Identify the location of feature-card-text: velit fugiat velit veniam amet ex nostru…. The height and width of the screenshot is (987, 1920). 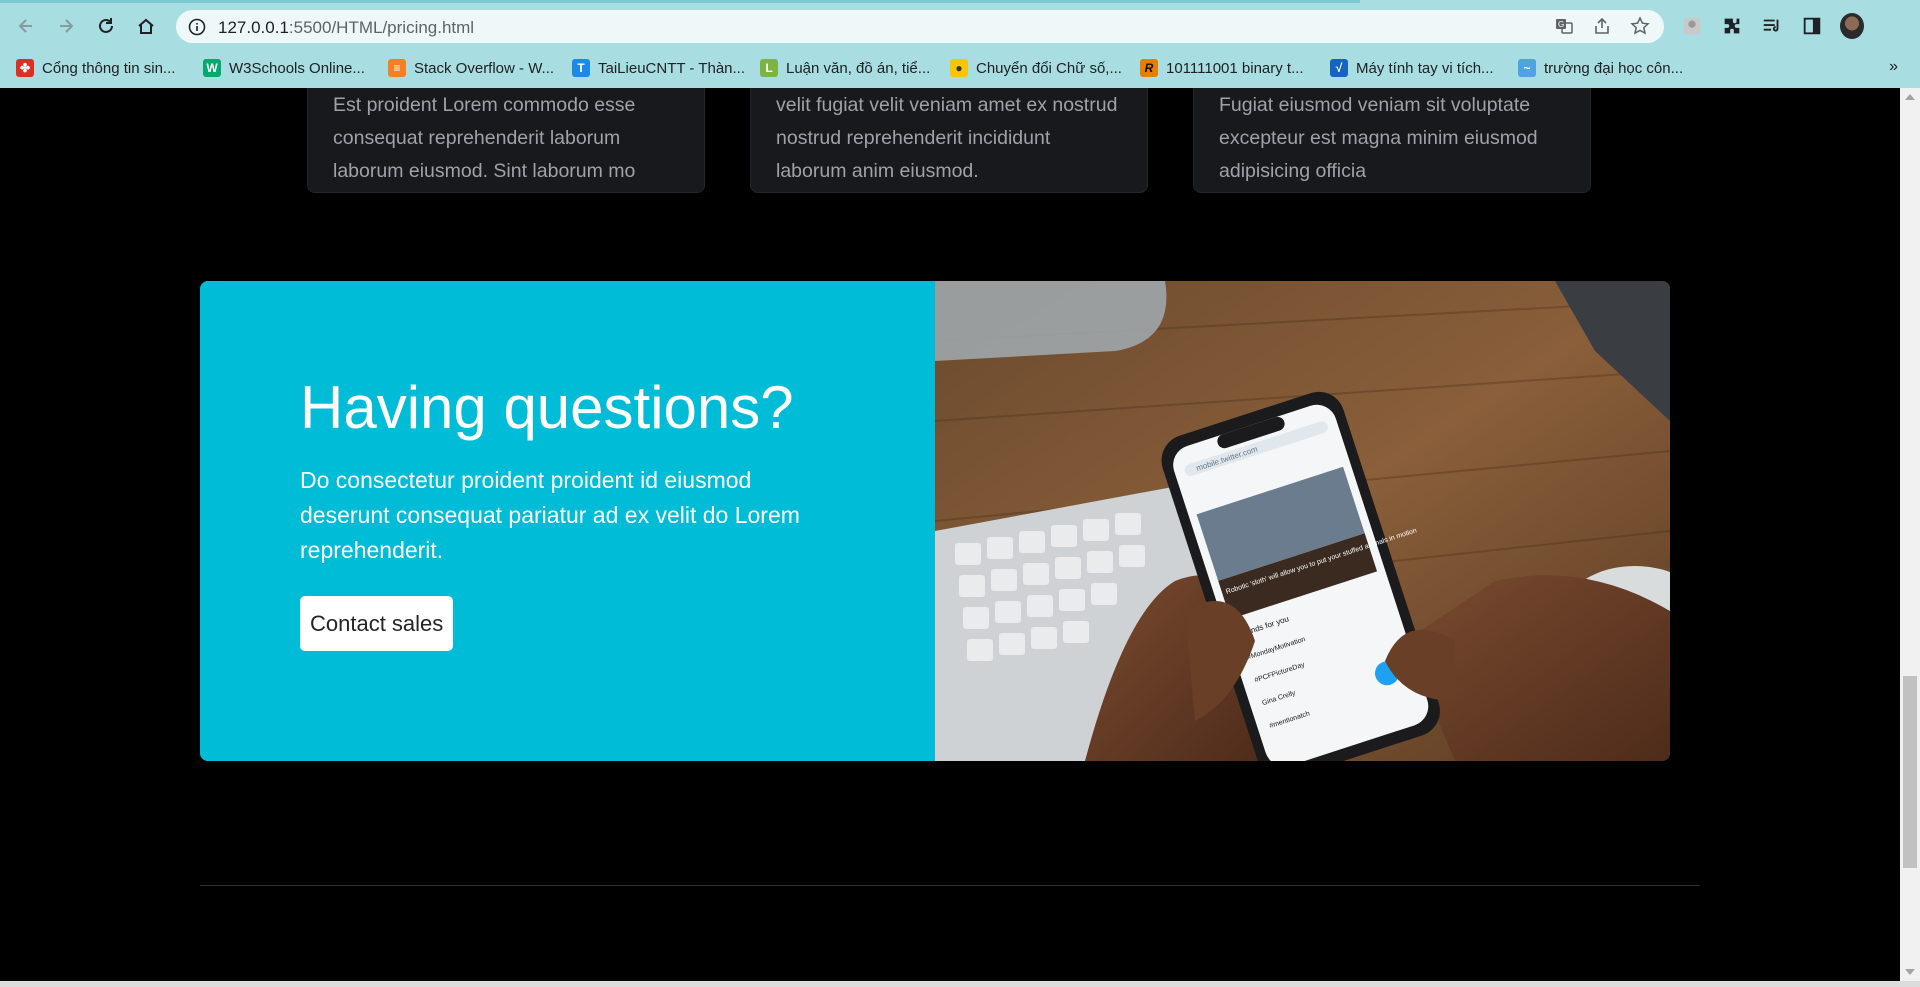
(947, 138).